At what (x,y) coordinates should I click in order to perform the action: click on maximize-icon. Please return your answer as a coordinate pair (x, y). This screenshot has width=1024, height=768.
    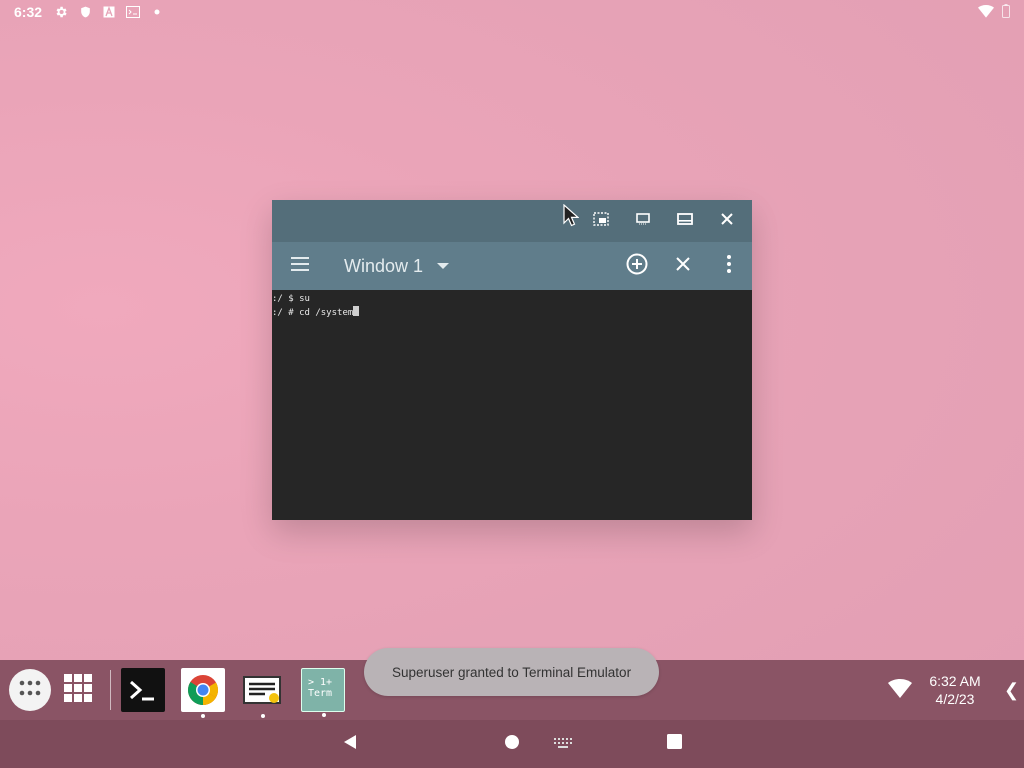
    Looking at the image, I should click on (685, 221).